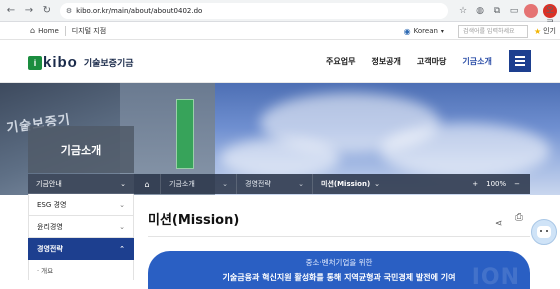  I want to click on chatbot-icon, so click(544, 232).